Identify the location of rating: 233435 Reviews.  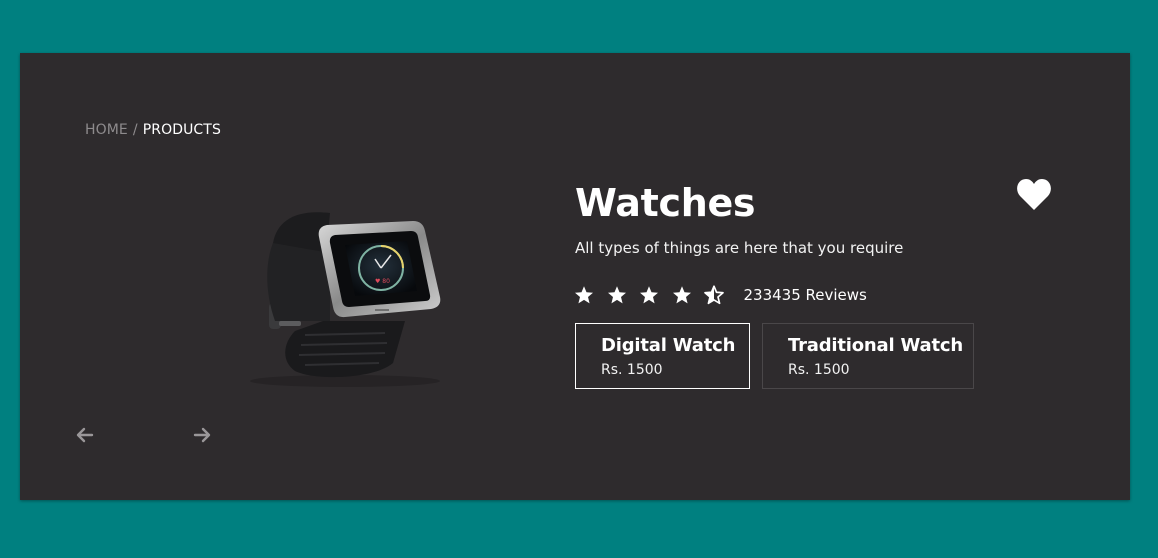
(720, 295).